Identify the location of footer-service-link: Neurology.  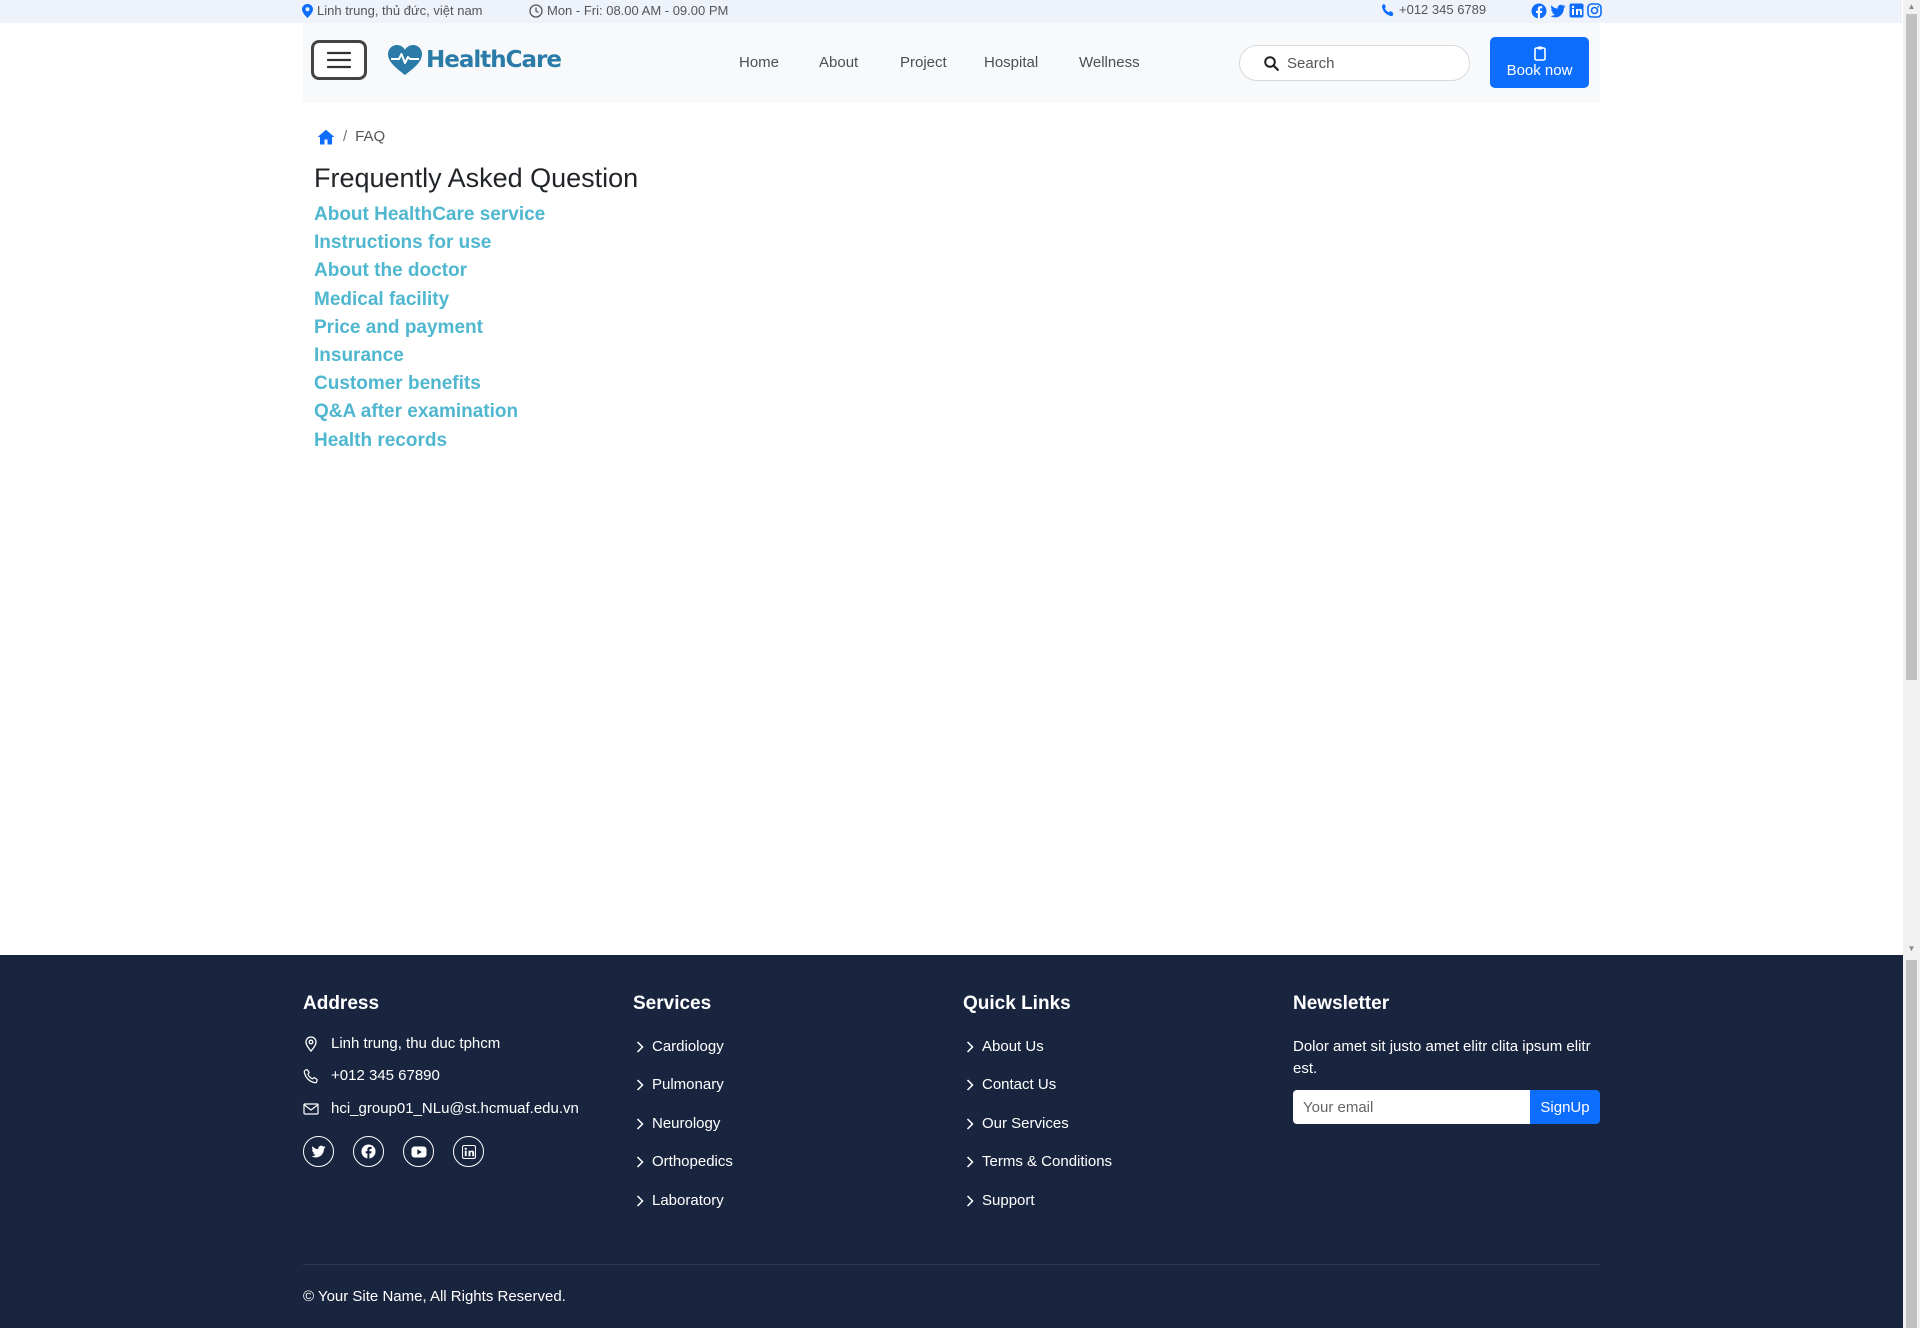
(678, 1123).